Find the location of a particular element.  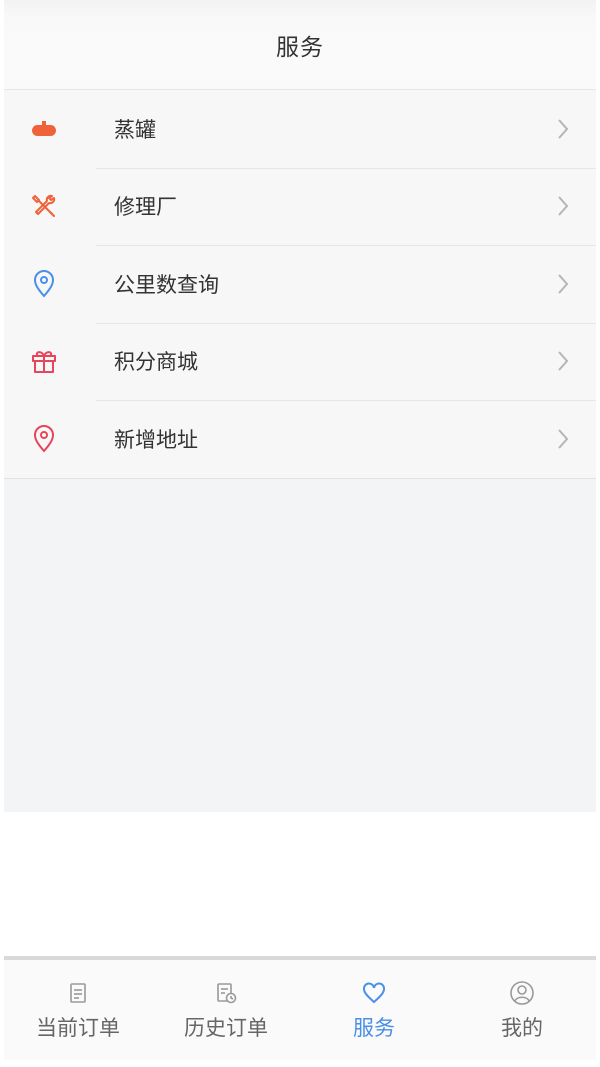

header-bar: 服务 is located at coordinates (300, 45).